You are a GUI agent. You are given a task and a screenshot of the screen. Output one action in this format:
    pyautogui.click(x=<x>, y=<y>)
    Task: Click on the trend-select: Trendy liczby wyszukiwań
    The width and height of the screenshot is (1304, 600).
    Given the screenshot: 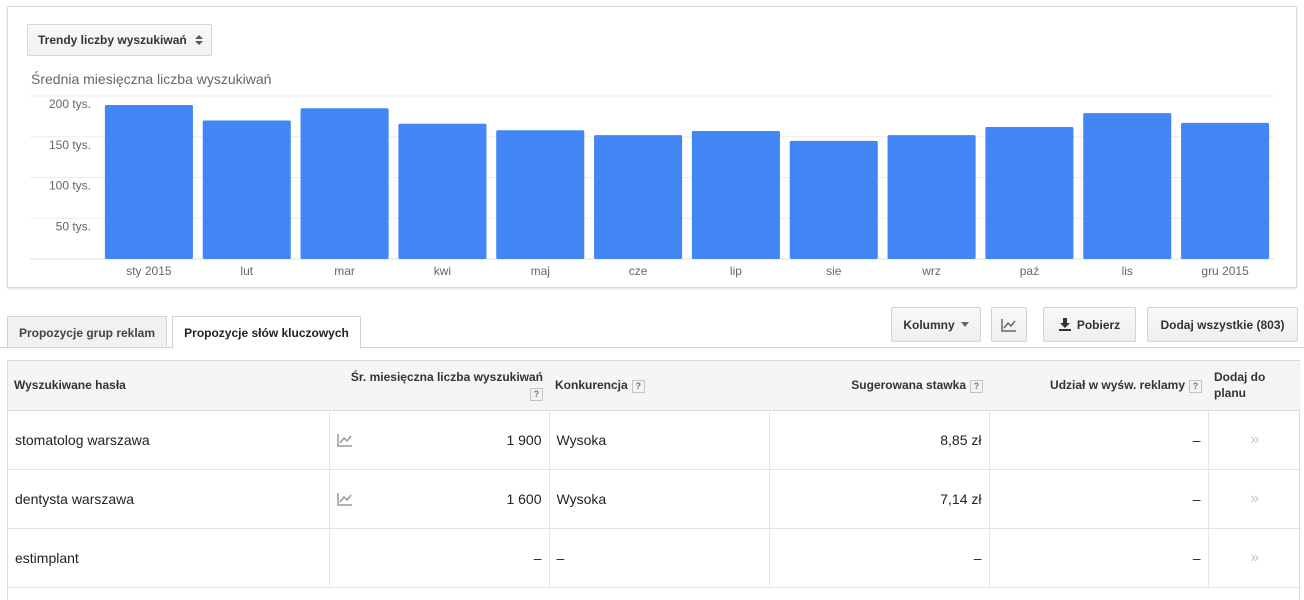 What is the action you would take?
    pyautogui.click(x=119, y=40)
    